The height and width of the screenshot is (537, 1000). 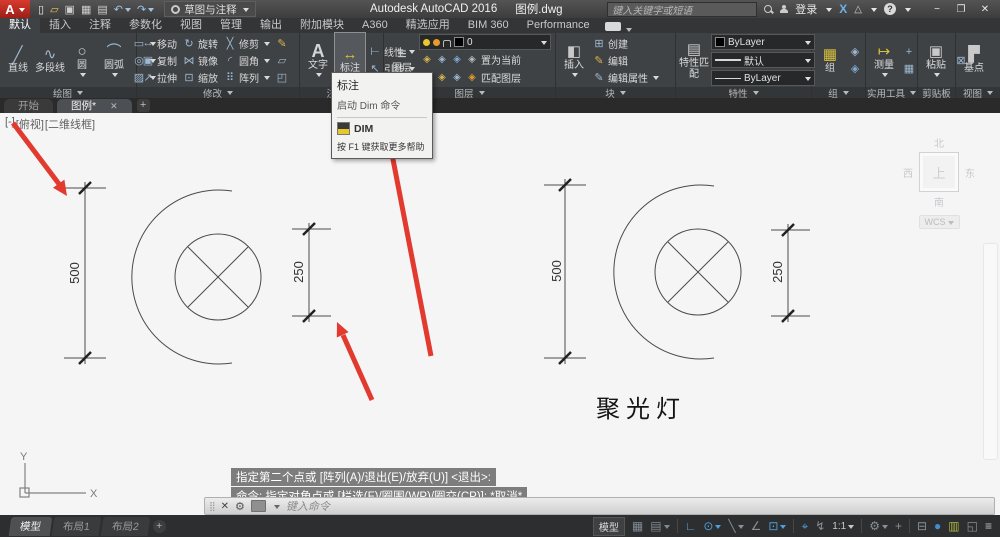 I want to click on sign-in-label: 登录, so click(x=806, y=9).